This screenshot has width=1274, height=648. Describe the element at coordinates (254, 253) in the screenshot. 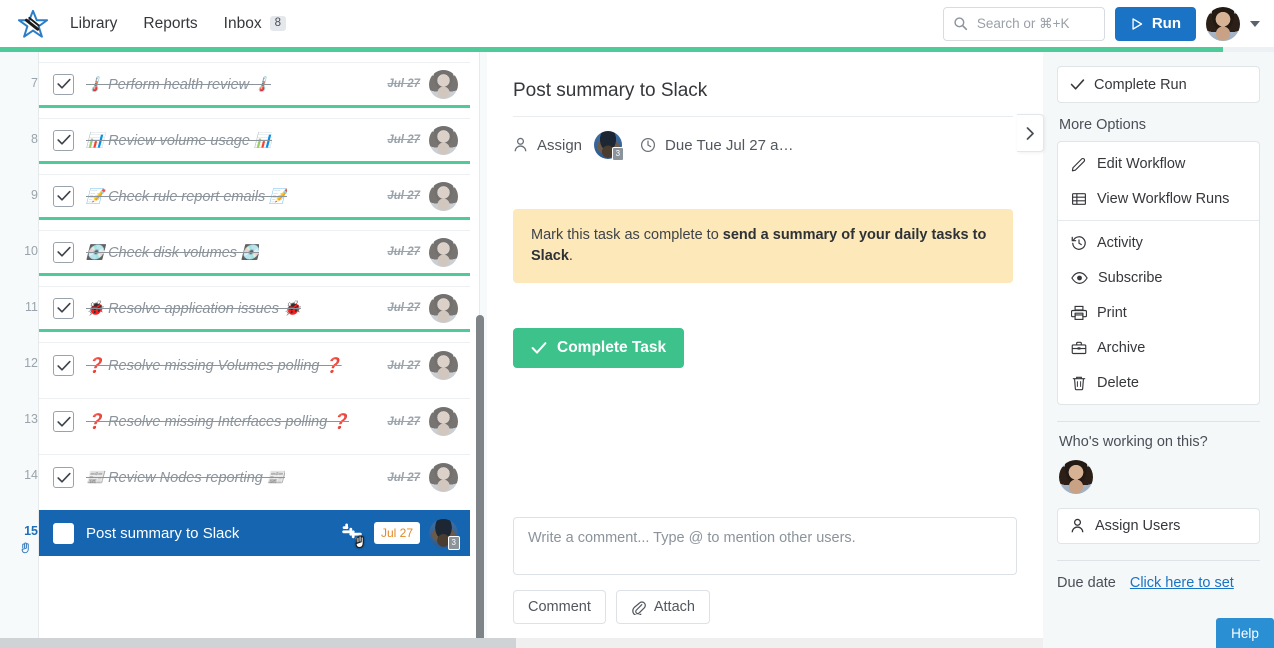

I see `task-row: 💽 Check disk volumes 💽 Jul 27` at that location.